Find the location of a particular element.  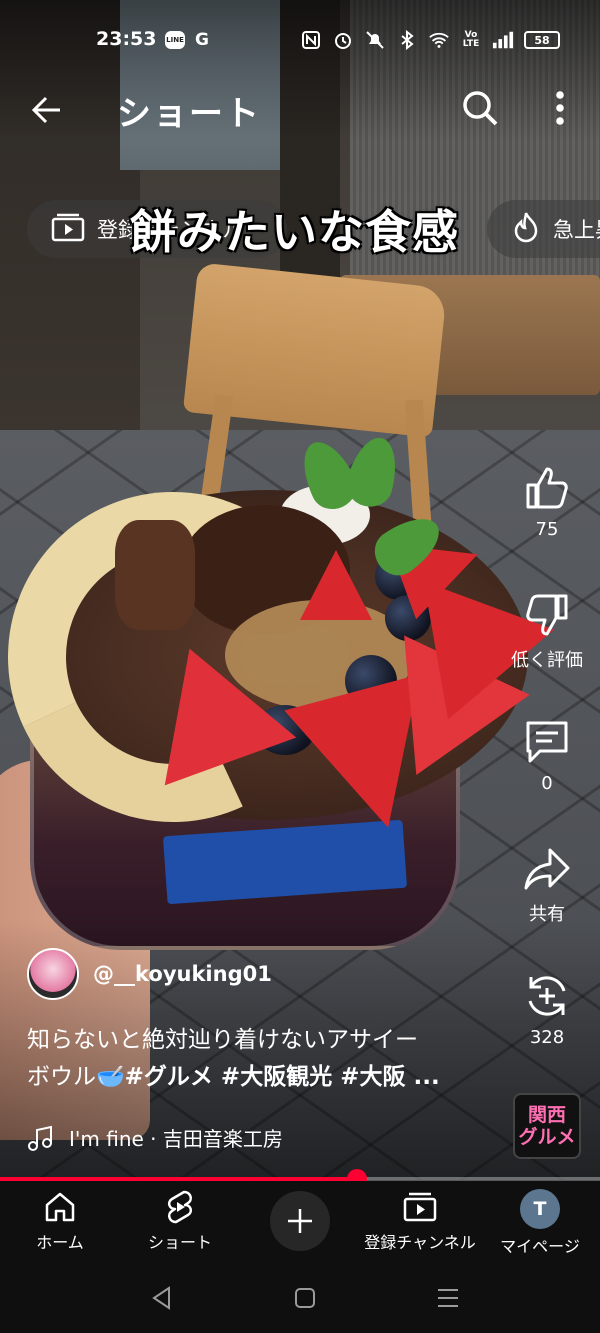

music-info: I'm fine · 吉田音楽工房 is located at coordinates (155, 1137).